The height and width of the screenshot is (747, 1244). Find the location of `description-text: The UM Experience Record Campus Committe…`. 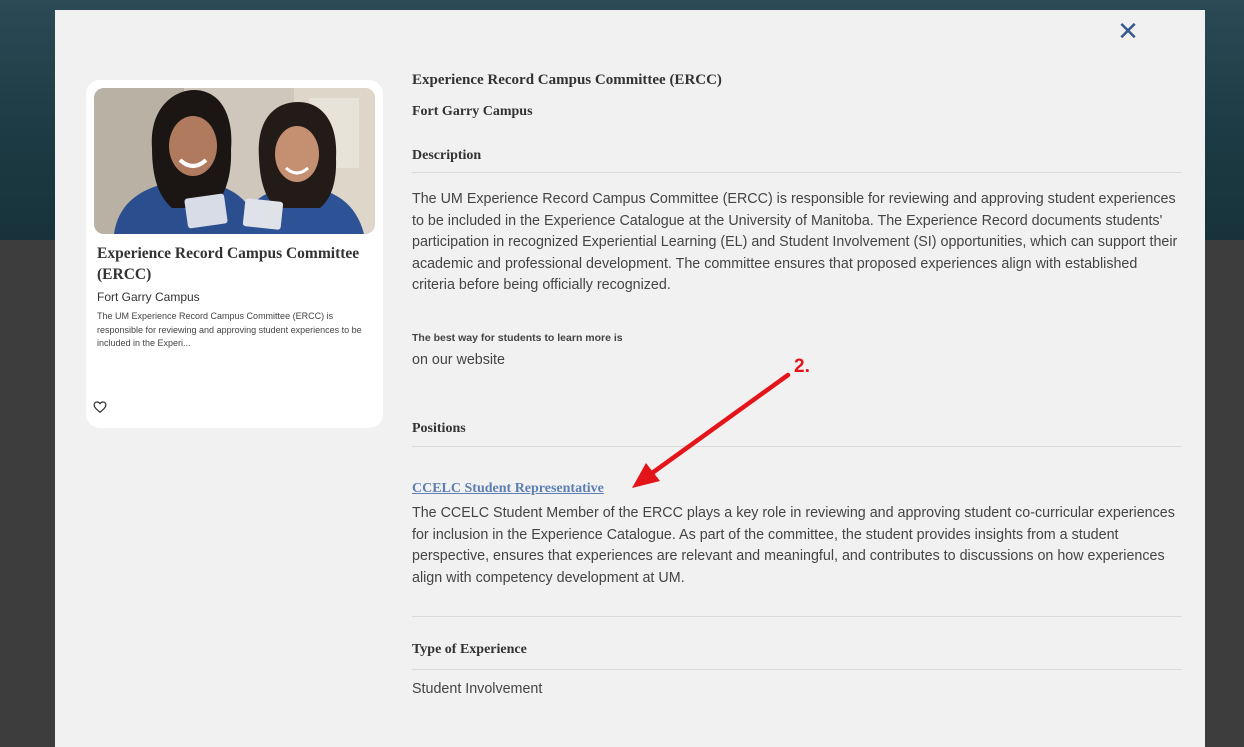

description-text: The UM Experience Record Campus Committe… is located at coordinates (795, 242).